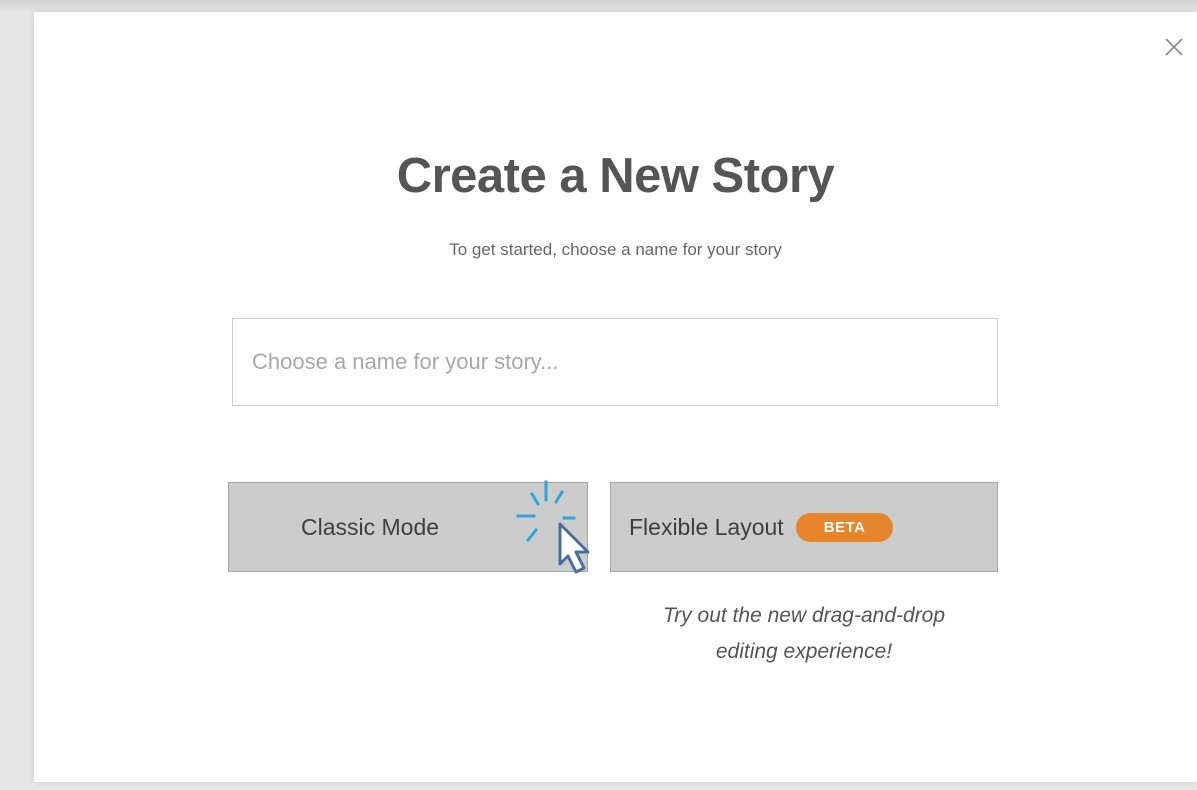 This screenshot has width=1197, height=790. What do you see at coordinates (844, 527) in the screenshot?
I see `beta-badge: BETA` at bounding box center [844, 527].